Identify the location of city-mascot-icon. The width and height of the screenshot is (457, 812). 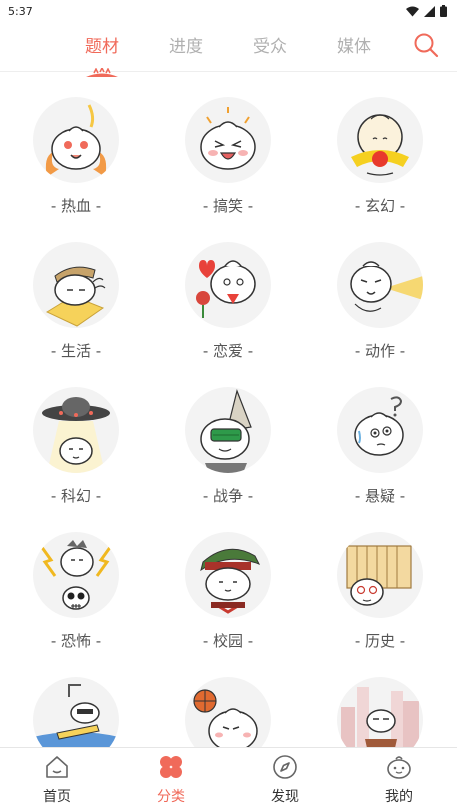
(380, 712).